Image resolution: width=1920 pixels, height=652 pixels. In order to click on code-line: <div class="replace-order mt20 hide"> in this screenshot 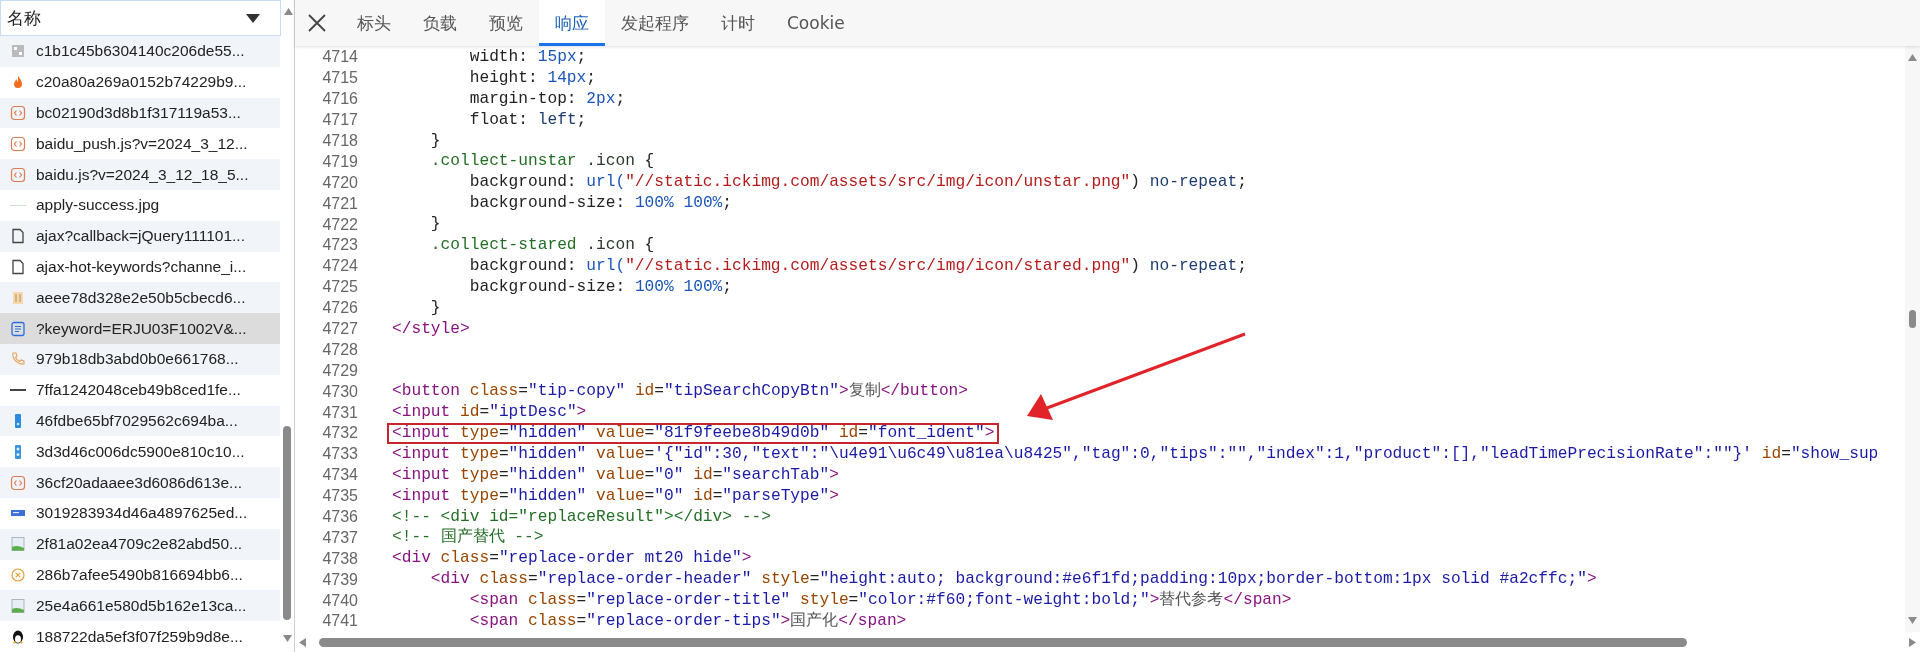, I will do `click(572, 559)`.